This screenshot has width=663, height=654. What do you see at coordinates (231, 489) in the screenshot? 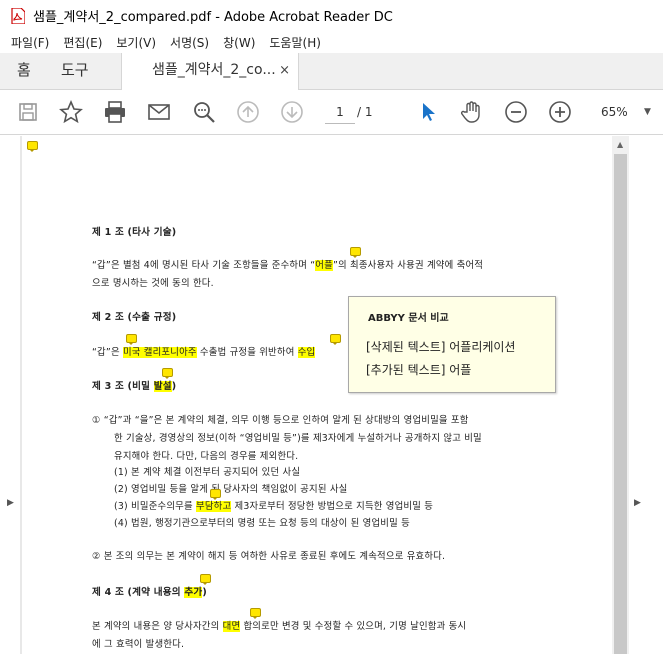
I see `article-3-item-2: (2) 영업비밀 등을 알게 된 당사자의 책임없이 공지된 사실` at bounding box center [231, 489].